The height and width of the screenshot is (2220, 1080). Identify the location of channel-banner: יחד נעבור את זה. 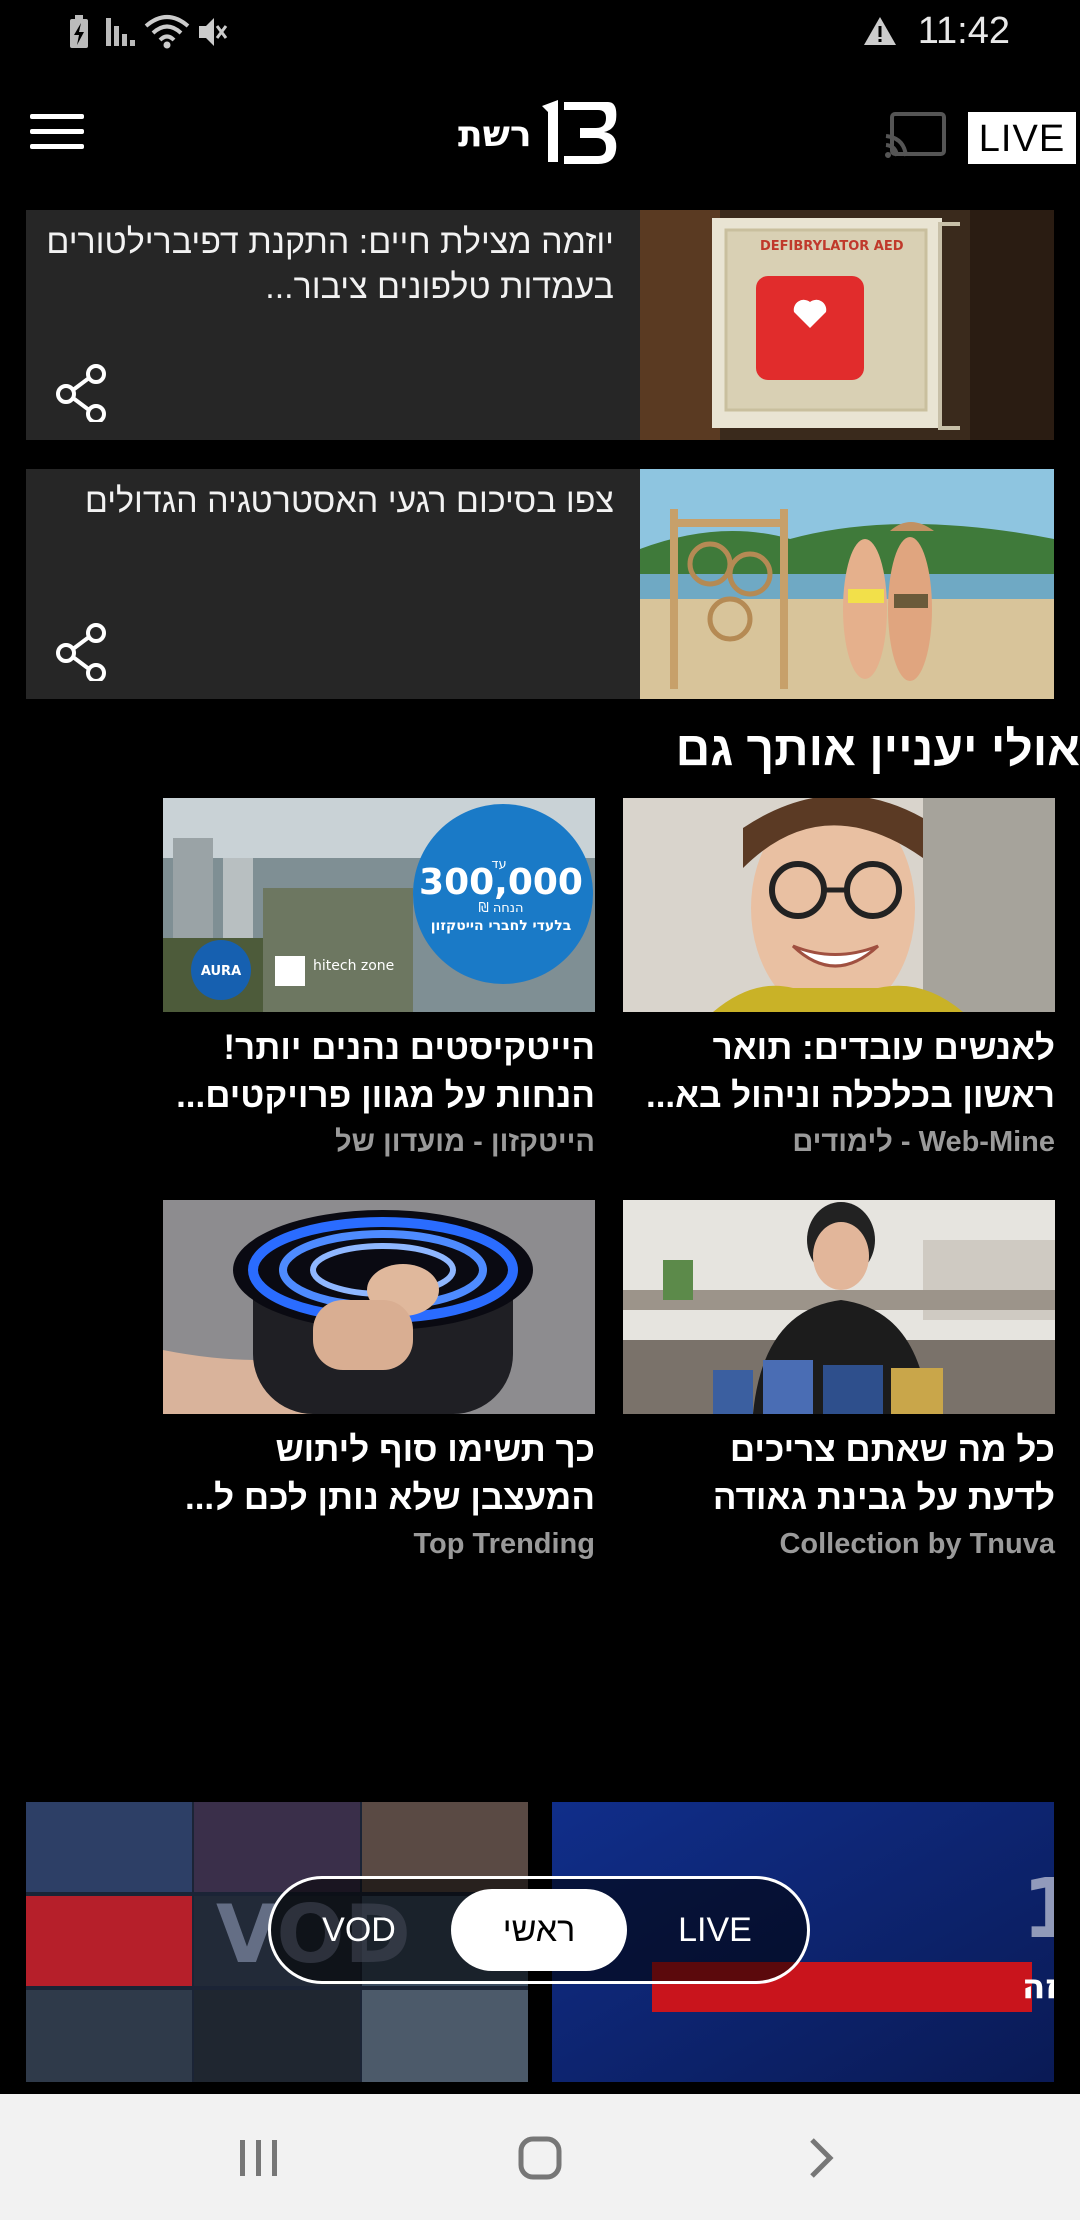
(1038, 1987).